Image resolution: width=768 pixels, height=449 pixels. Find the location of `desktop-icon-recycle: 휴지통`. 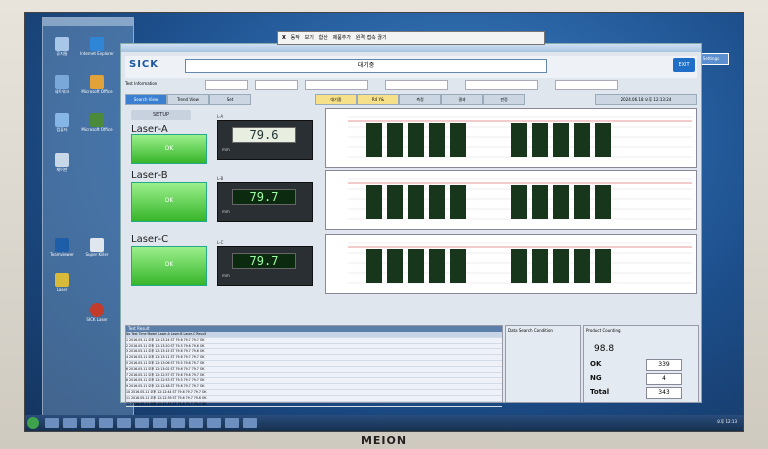

desktop-icon-recycle: 휴지통 is located at coordinates (62, 46).